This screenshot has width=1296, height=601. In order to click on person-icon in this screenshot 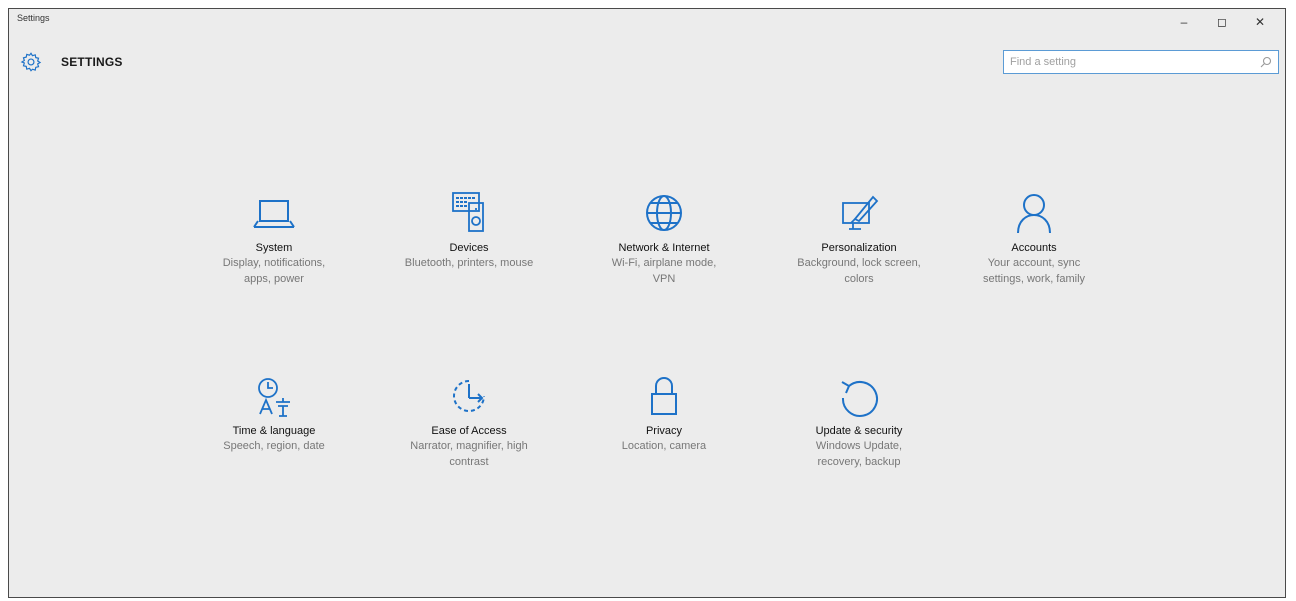, I will do `click(1034, 214)`.